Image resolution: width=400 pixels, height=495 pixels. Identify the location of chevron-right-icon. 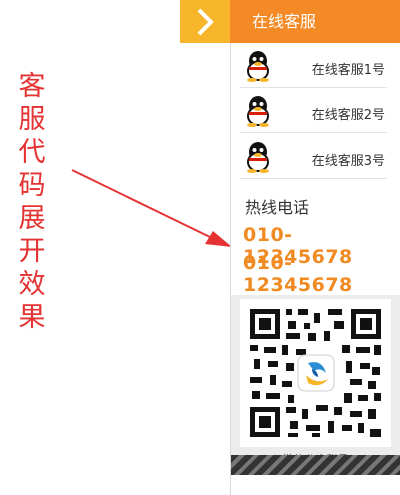
(205, 22).